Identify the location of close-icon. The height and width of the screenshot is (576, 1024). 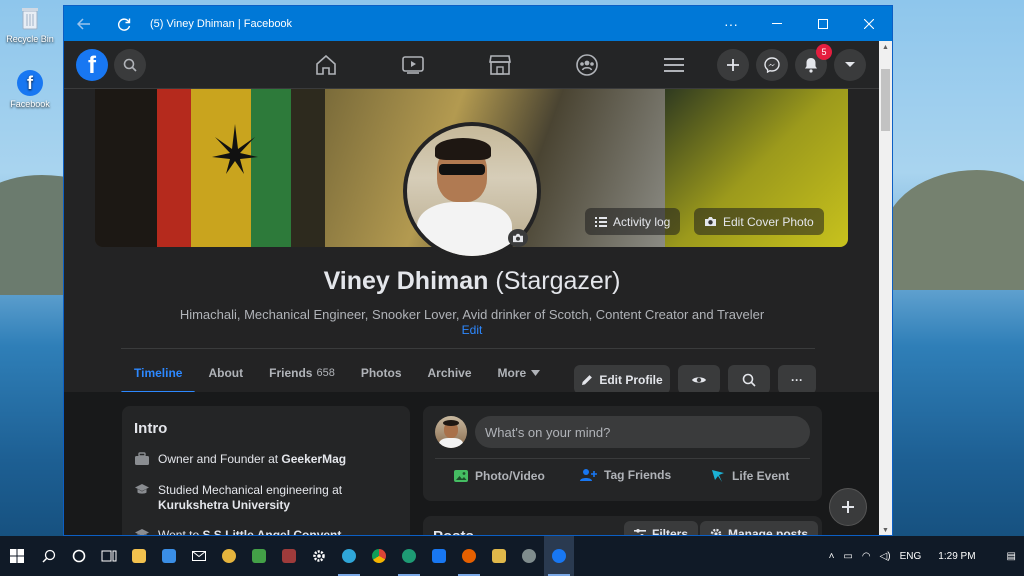
(869, 23).